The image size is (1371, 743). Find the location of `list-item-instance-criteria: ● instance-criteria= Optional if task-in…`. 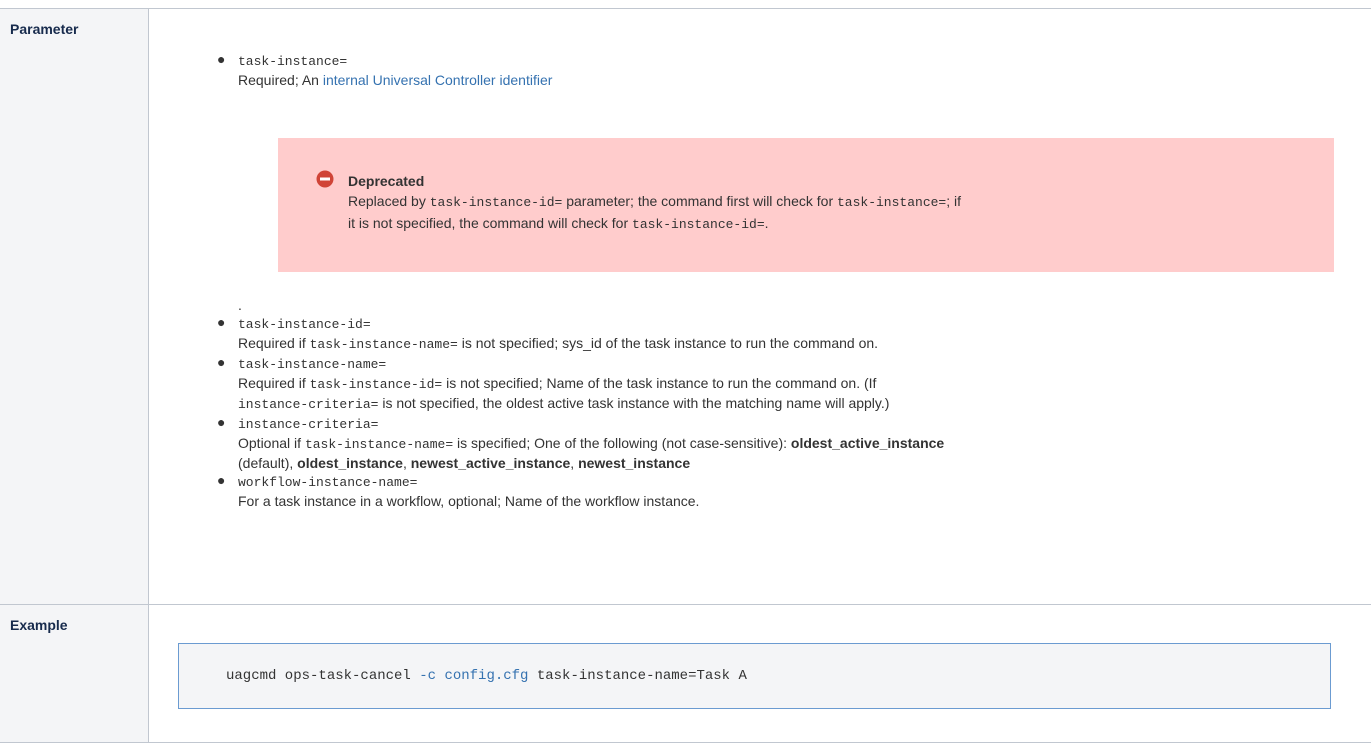

list-item-instance-criteria: ● instance-criteria= Optional if task-in… is located at coordinates (753, 443).